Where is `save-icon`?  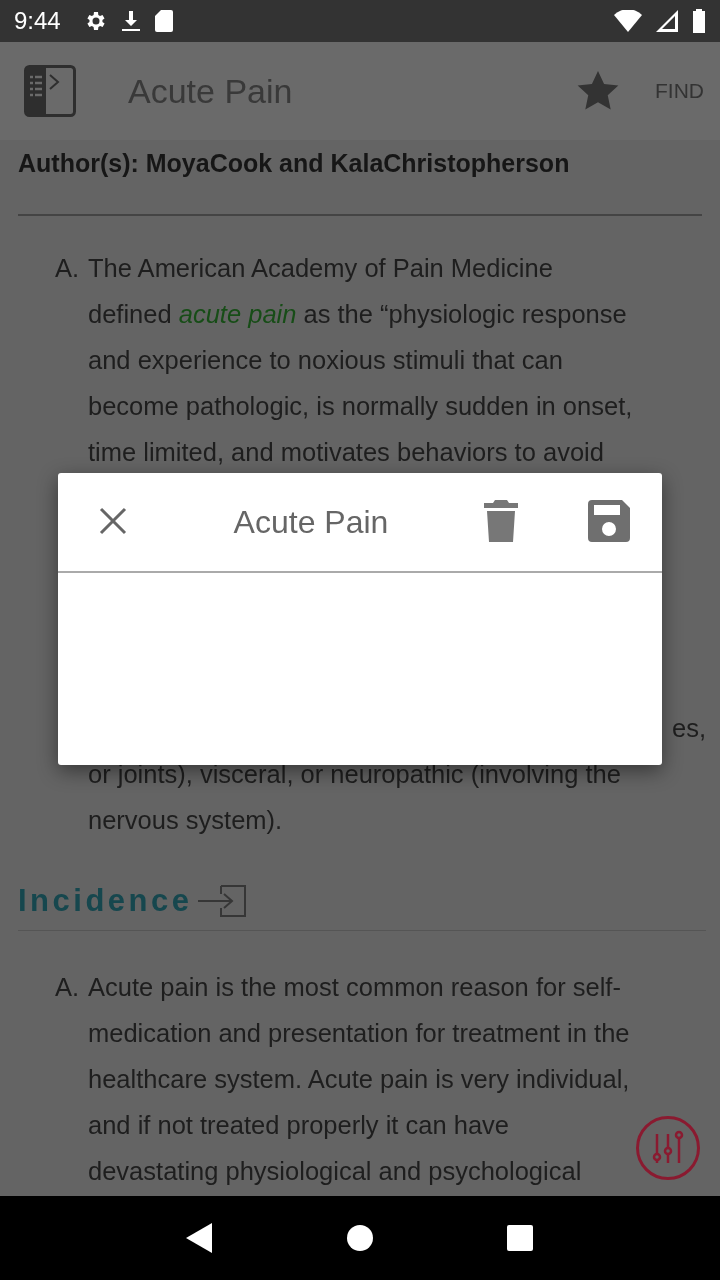
save-icon is located at coordinates (609, 520).